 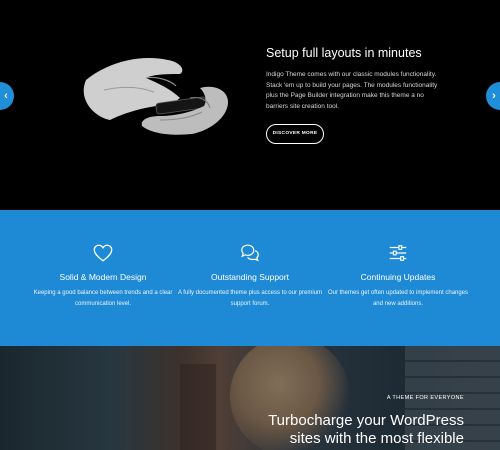 I want to click on feature-title: Solid & Modern Design, so click(x=103, y=277).